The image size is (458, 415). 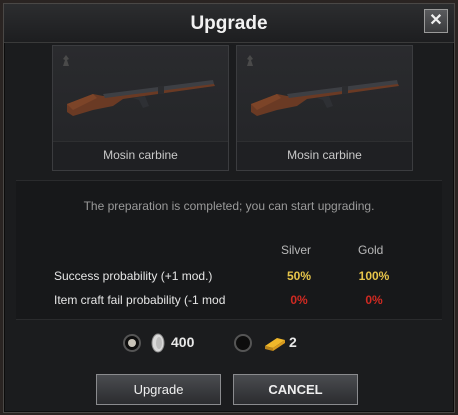 I want to click on silver-amount: 400, so click(x=183, y=342).